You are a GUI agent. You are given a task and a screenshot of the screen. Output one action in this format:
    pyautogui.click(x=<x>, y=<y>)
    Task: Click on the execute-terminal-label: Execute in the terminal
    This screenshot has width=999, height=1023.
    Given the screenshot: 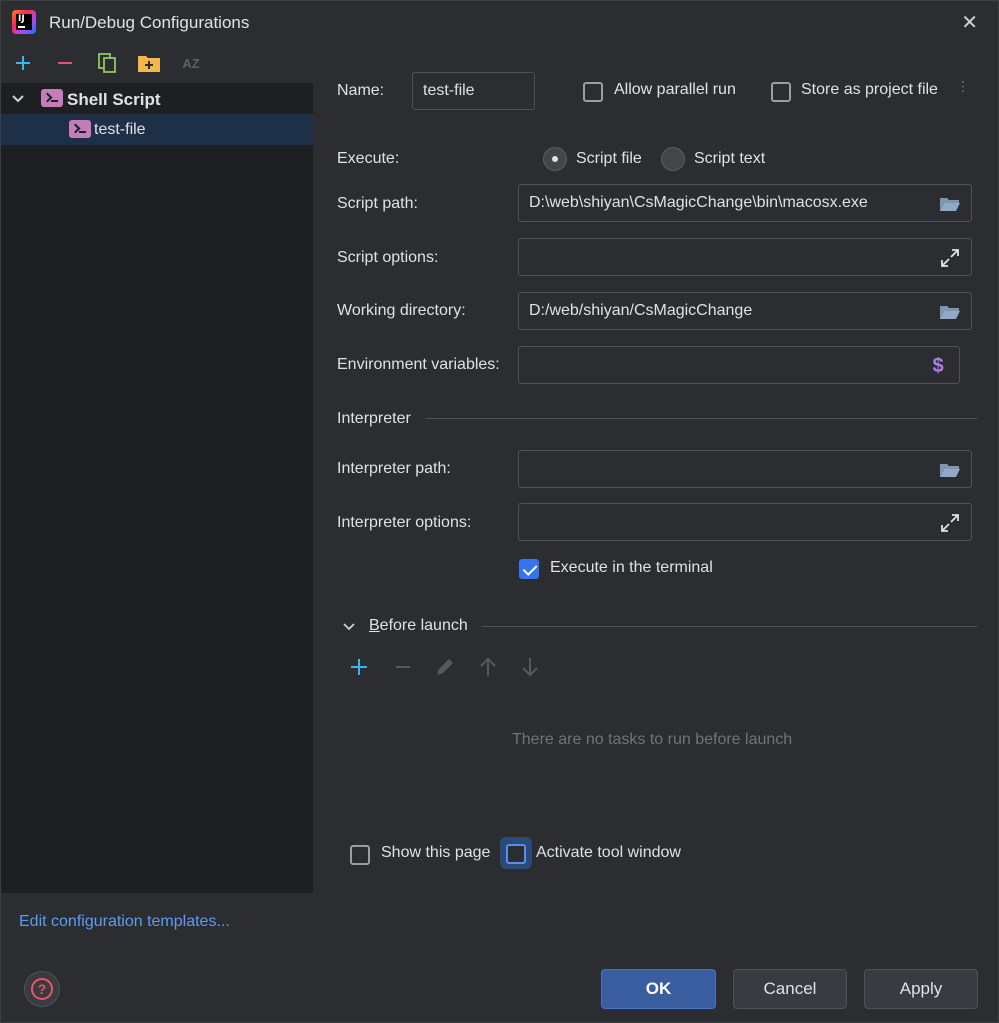 What is the action you would take?
    pyautogui.click(x=631, y=567)
    